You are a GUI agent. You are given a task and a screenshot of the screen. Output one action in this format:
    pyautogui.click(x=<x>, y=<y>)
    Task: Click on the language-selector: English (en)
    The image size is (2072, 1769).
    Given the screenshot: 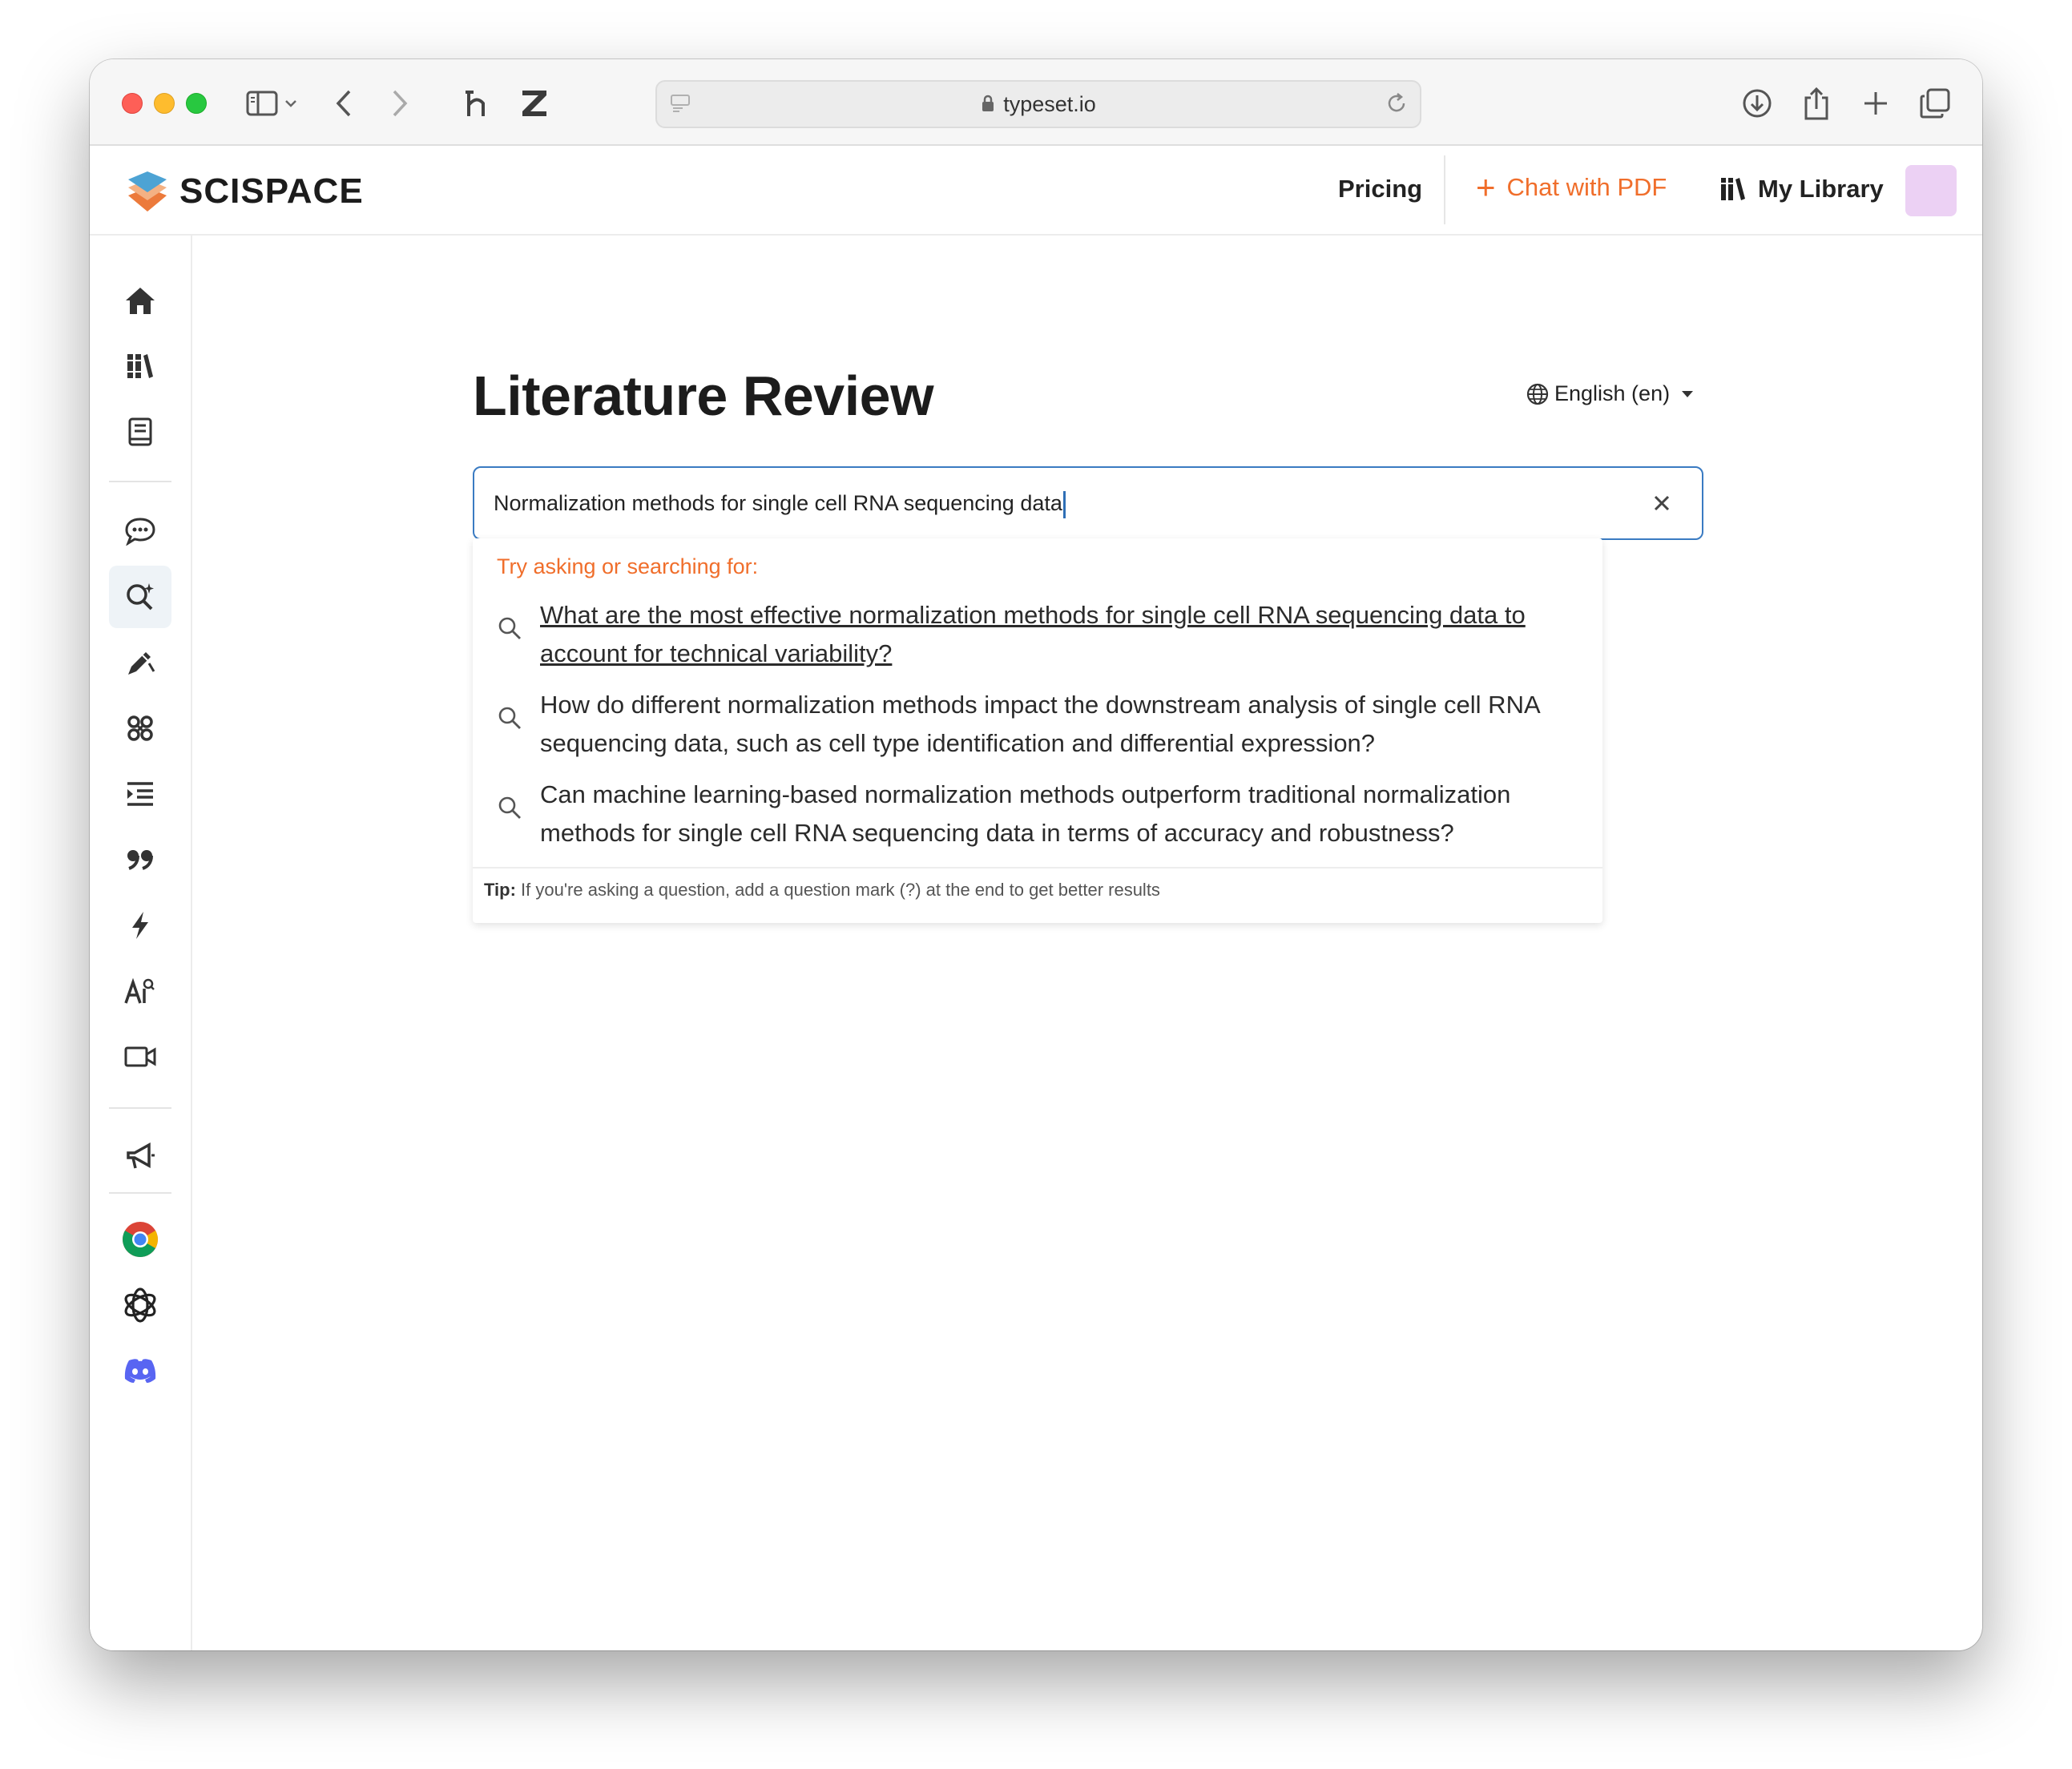 What is the action you would take?
    pyautogui.click(x=1612, y=393)
    